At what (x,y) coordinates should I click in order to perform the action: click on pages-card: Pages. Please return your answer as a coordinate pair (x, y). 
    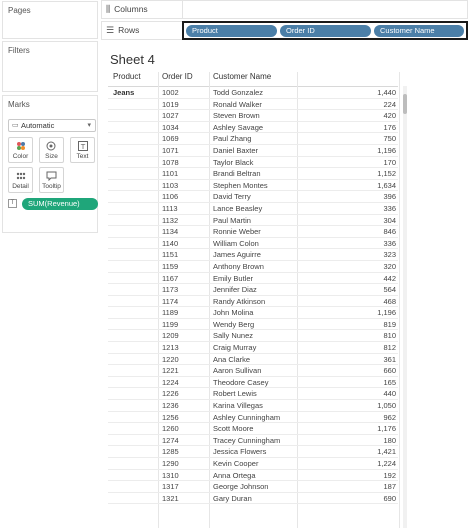
    Looking at the image, I should click on (50, 20).